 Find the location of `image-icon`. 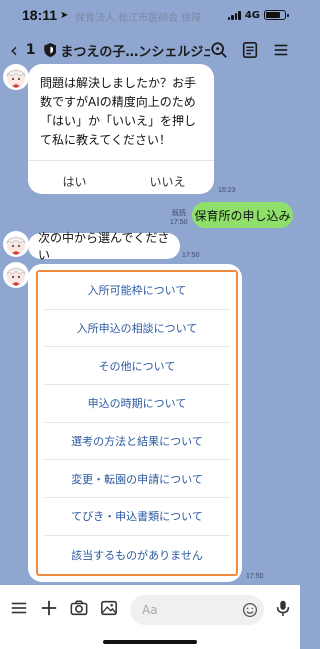

image-icon is located at coordinates (109, 608).